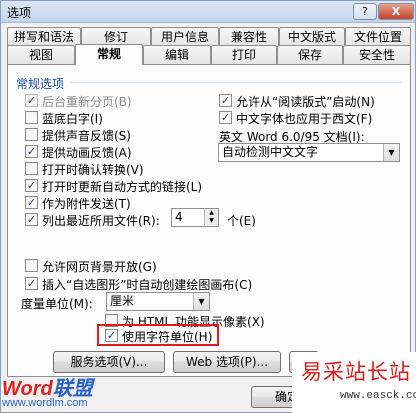  I want to click on checkbox-reading-layout: ✓, so click(225, 100).